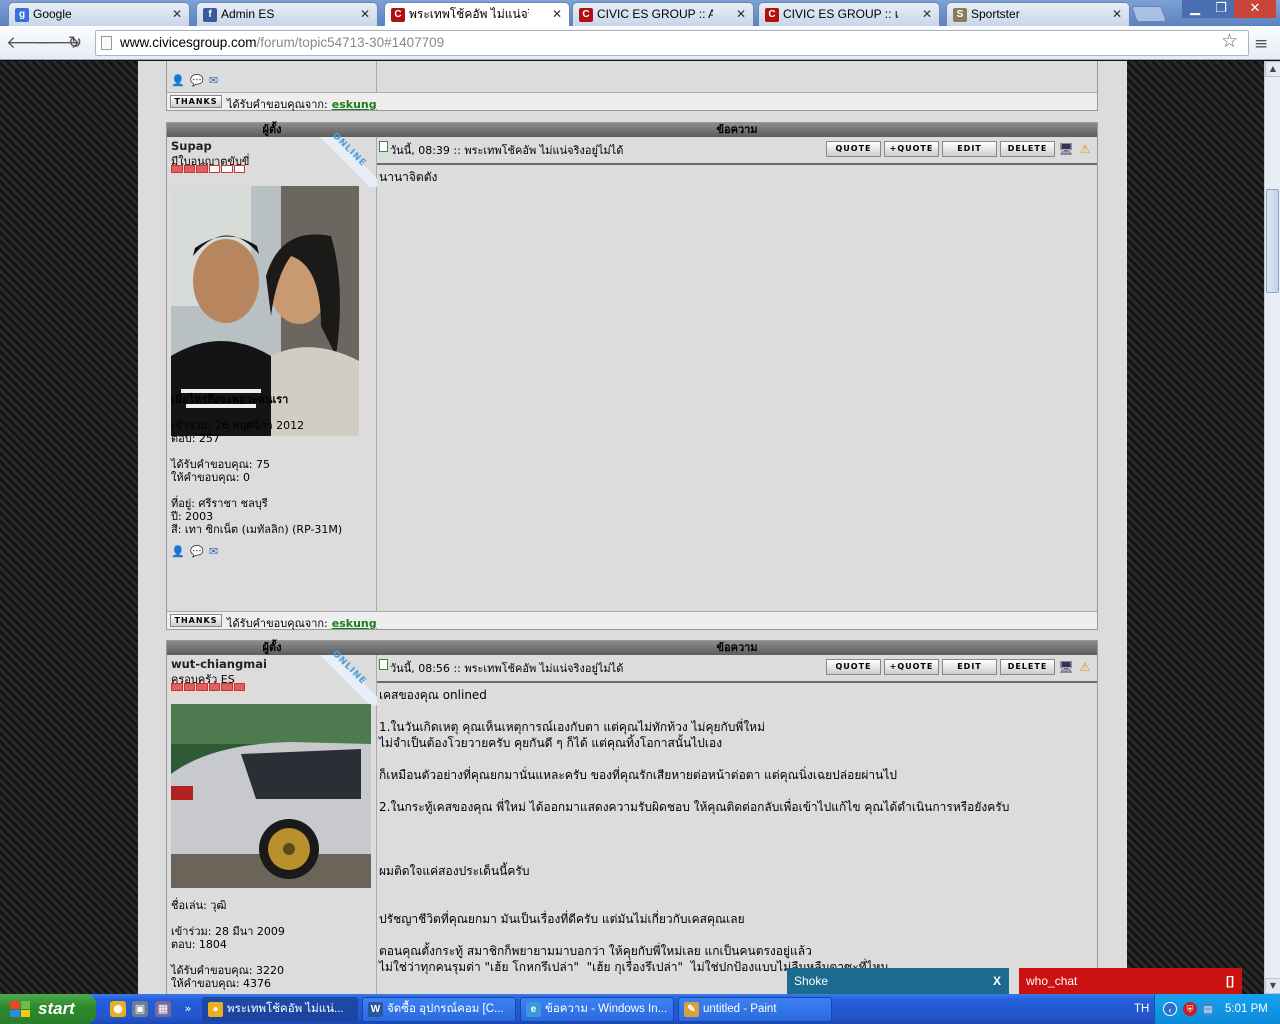  What do you see at coordinates (1149, 14) in the screenshot?
I see `new-tab-button` at bounding box center [1149, 14].